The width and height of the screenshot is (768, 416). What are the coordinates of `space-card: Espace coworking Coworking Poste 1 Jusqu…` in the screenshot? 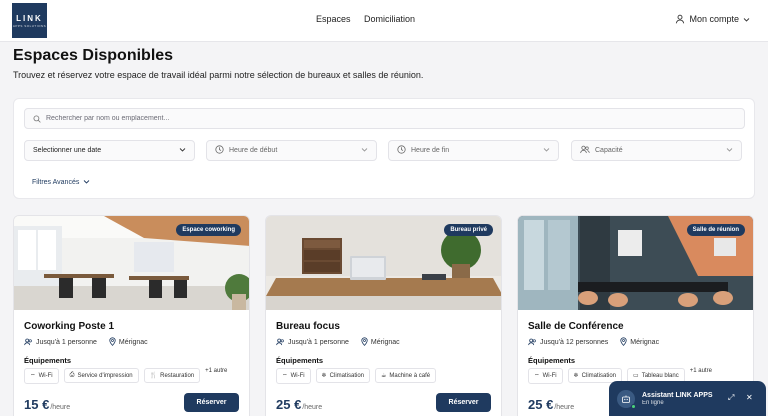 It's located at (131, 315).